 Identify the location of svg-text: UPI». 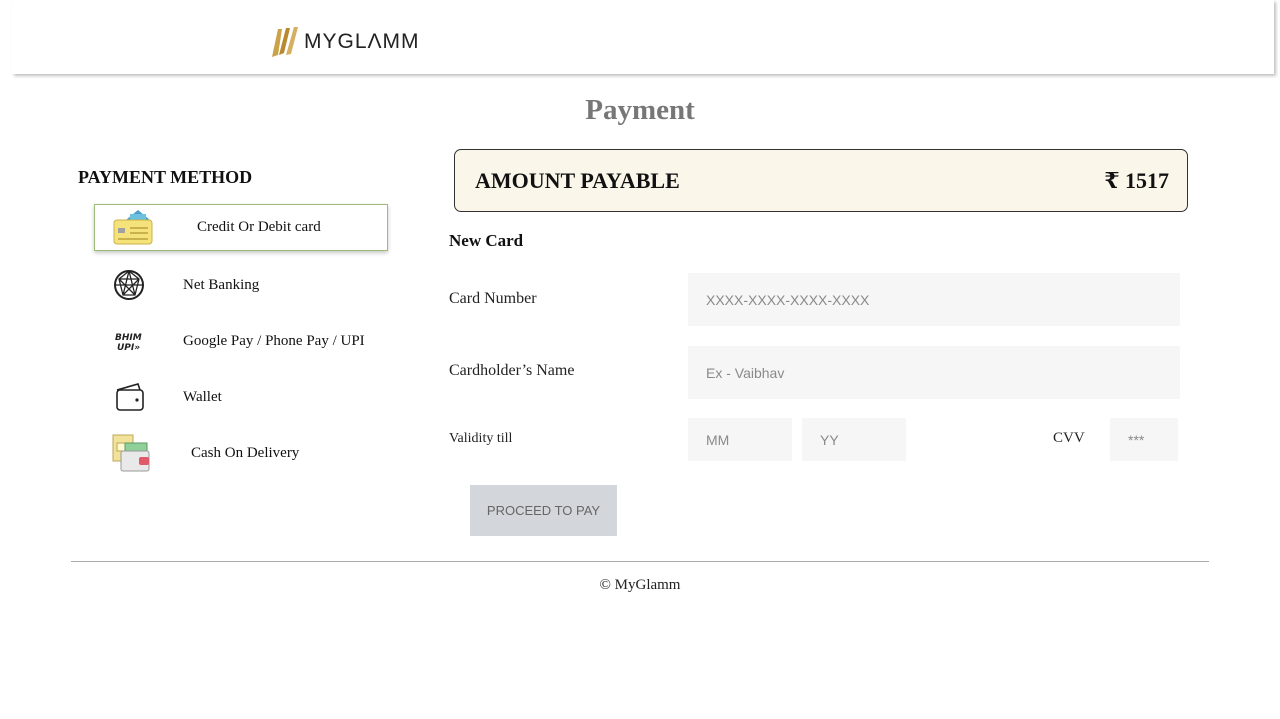
(128, 348).